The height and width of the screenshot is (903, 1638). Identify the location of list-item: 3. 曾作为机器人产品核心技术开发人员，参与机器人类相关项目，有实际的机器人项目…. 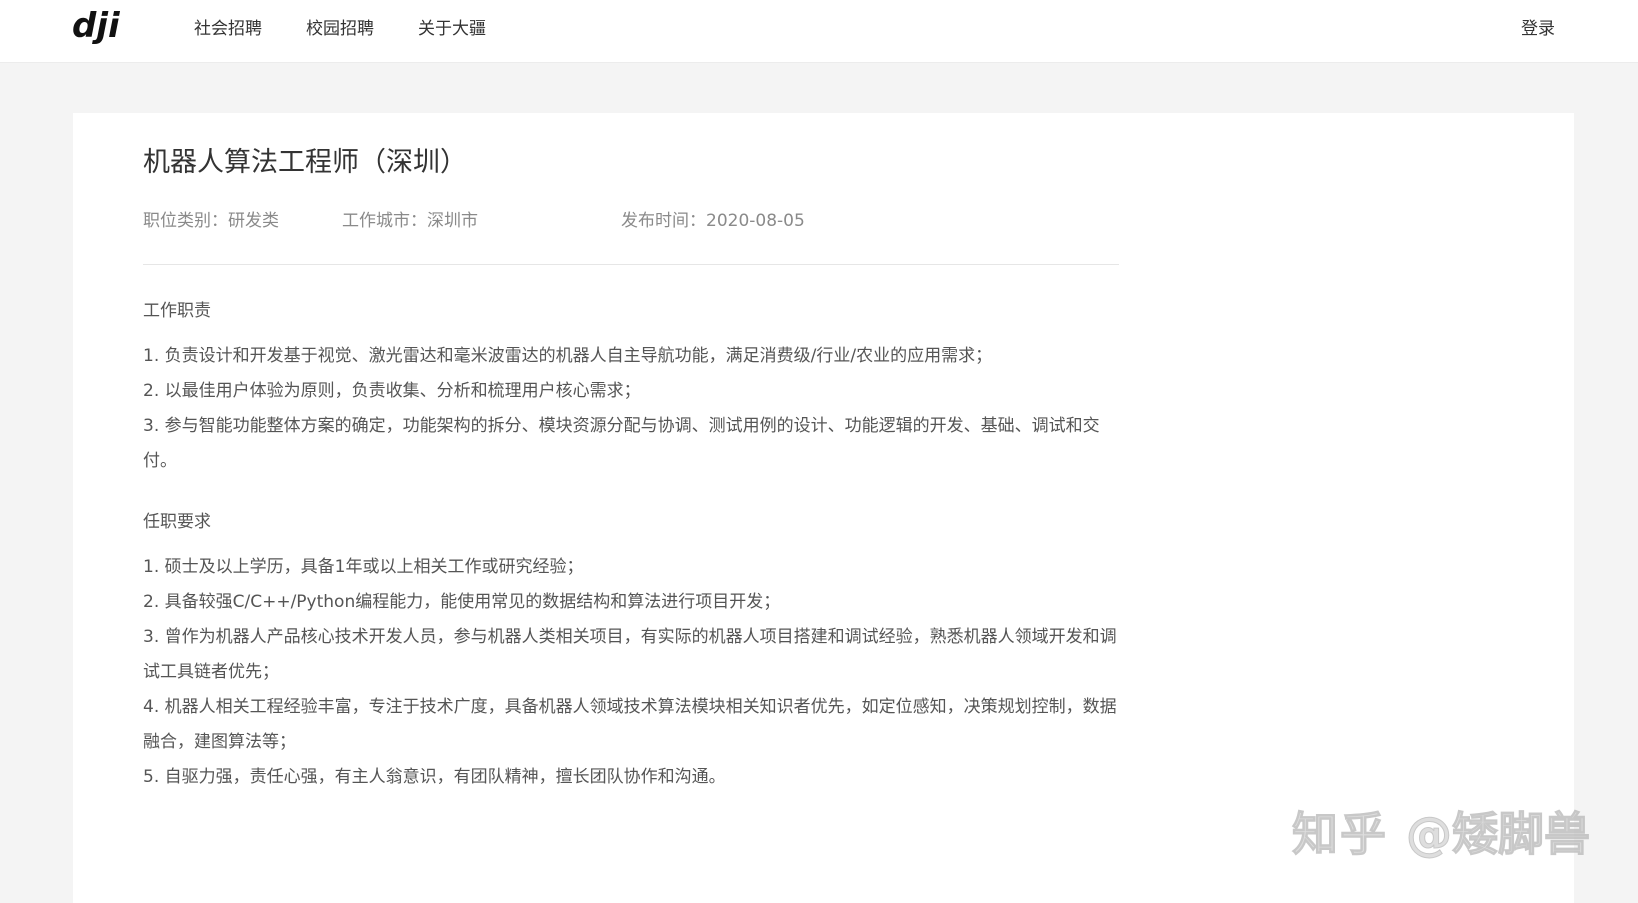
(630, 654).